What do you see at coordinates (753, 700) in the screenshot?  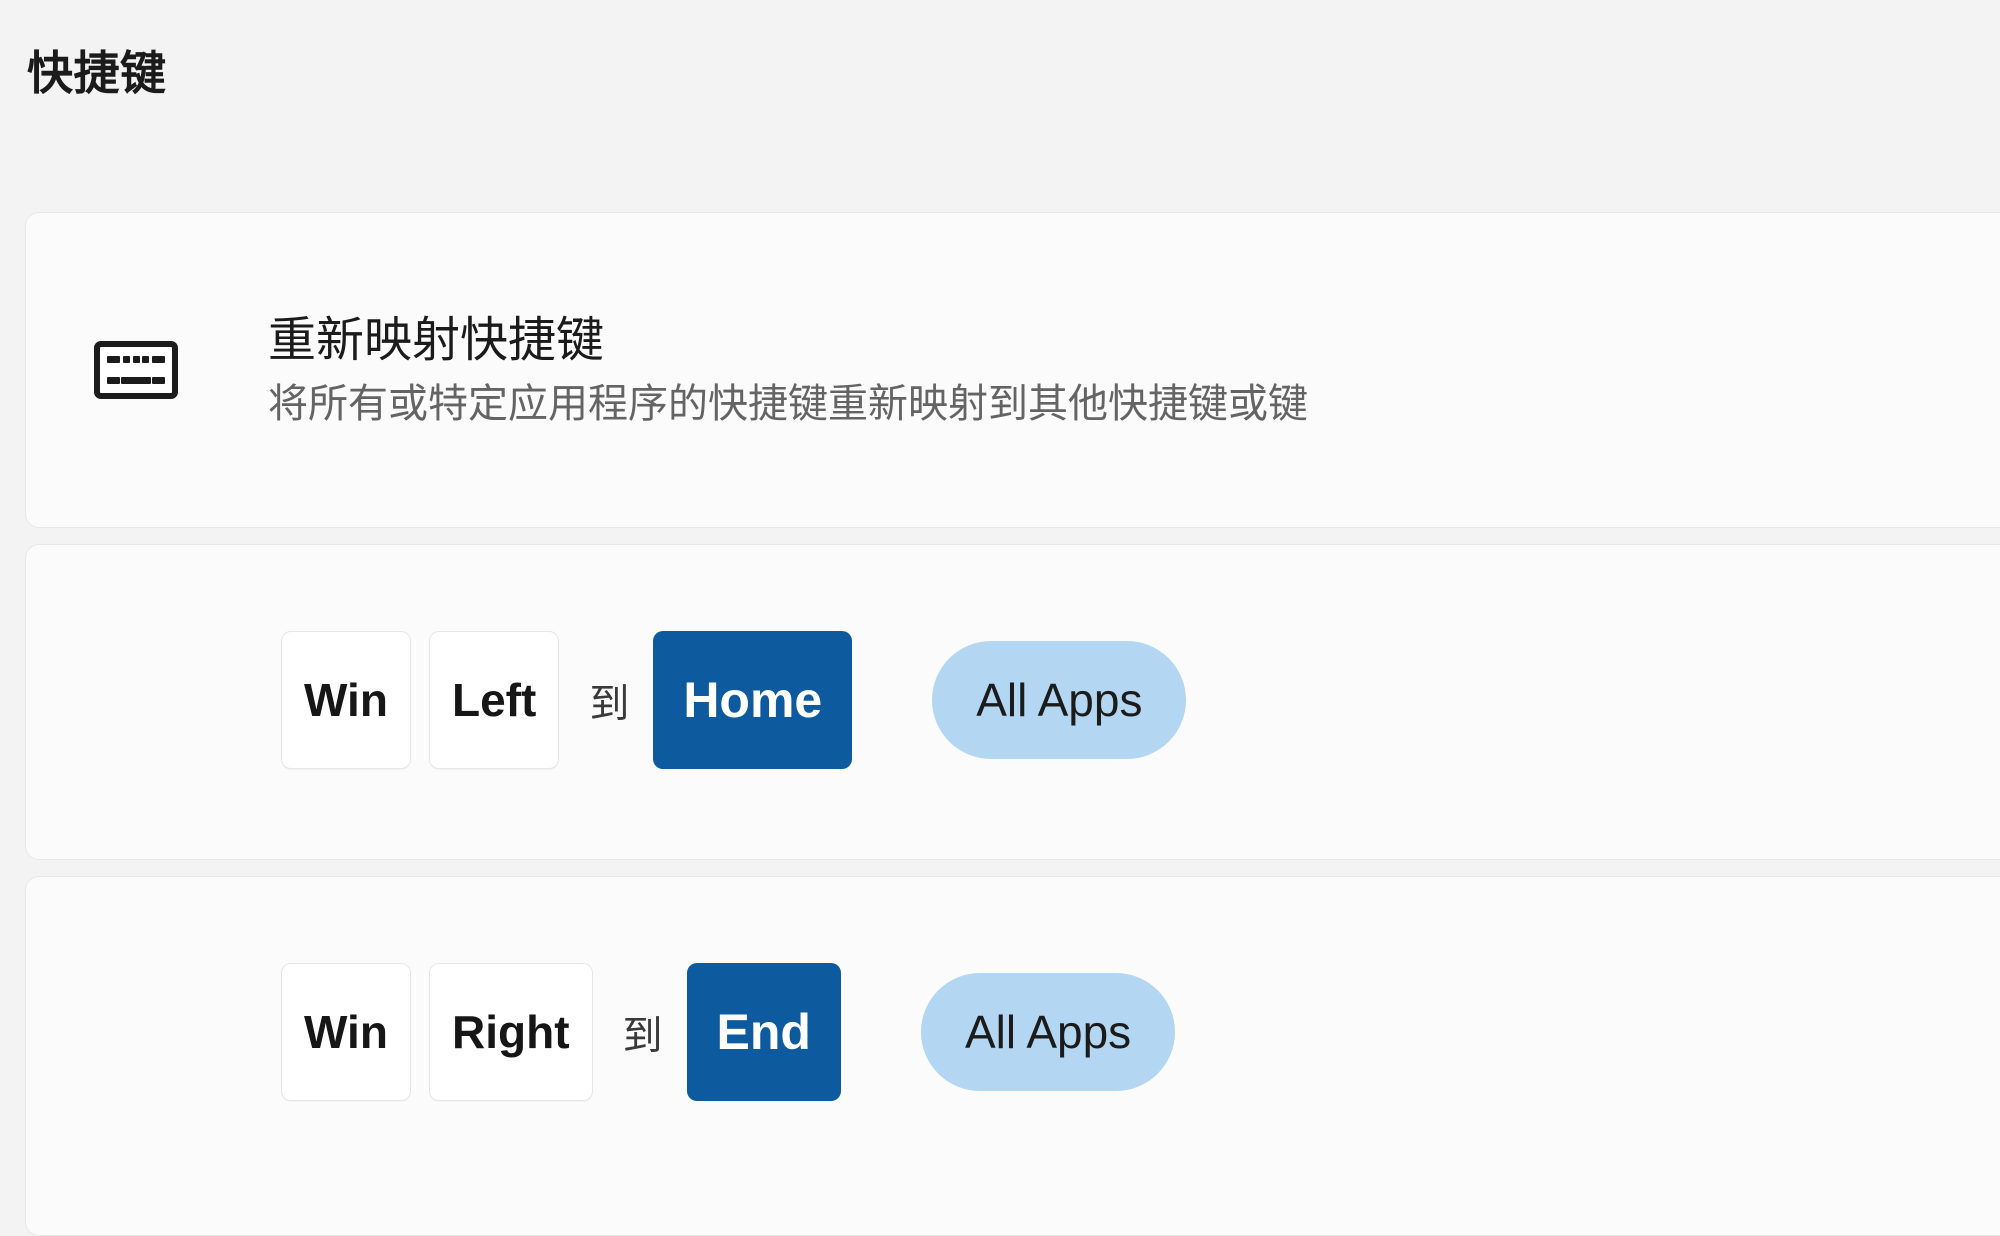 I see `target-key-chip: Home` at bounding box center [753, 700].